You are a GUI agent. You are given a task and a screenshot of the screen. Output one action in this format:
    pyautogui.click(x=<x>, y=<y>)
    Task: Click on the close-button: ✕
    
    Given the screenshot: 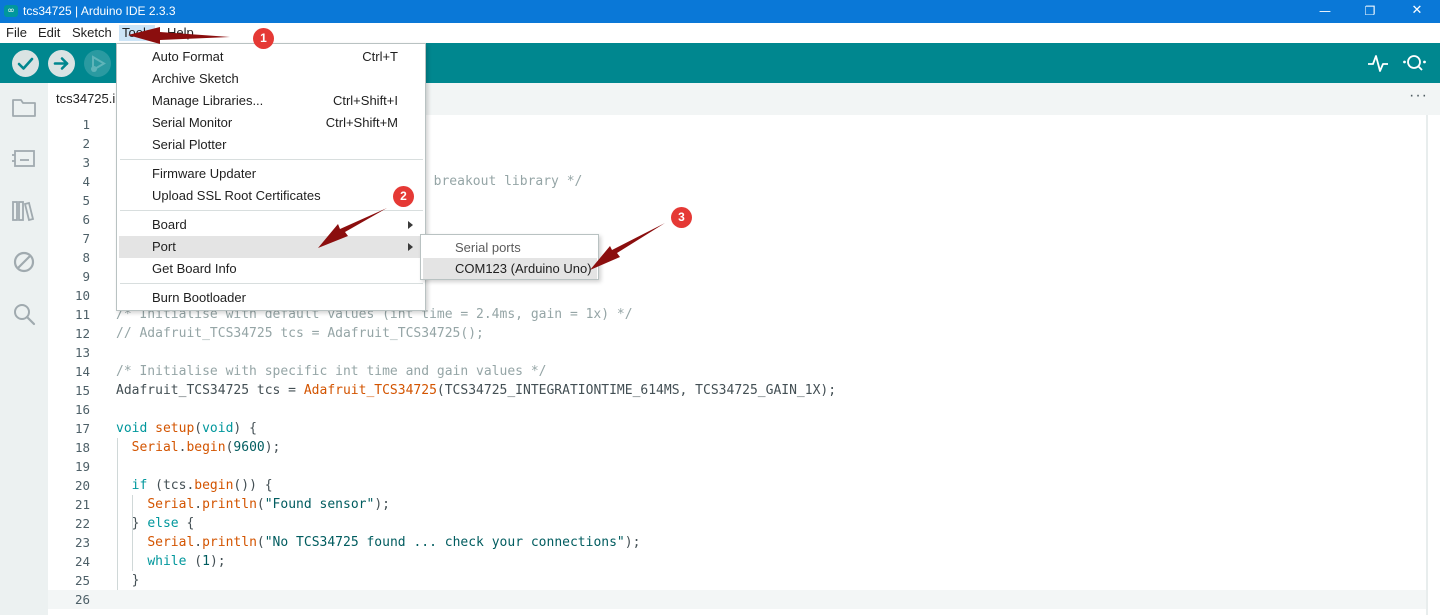 What is the action you would take?
    pyautogui.click(x=1417, y=11)
    